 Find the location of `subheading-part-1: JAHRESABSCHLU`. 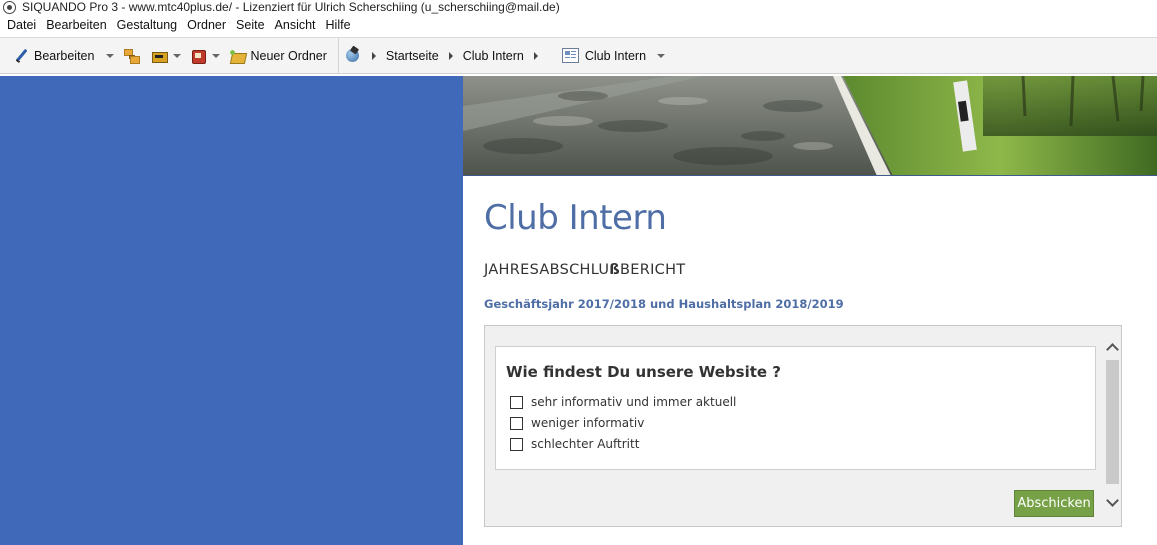

subheading-part-1: JAHRESABSCHLU is located at coordinates (547, 270).